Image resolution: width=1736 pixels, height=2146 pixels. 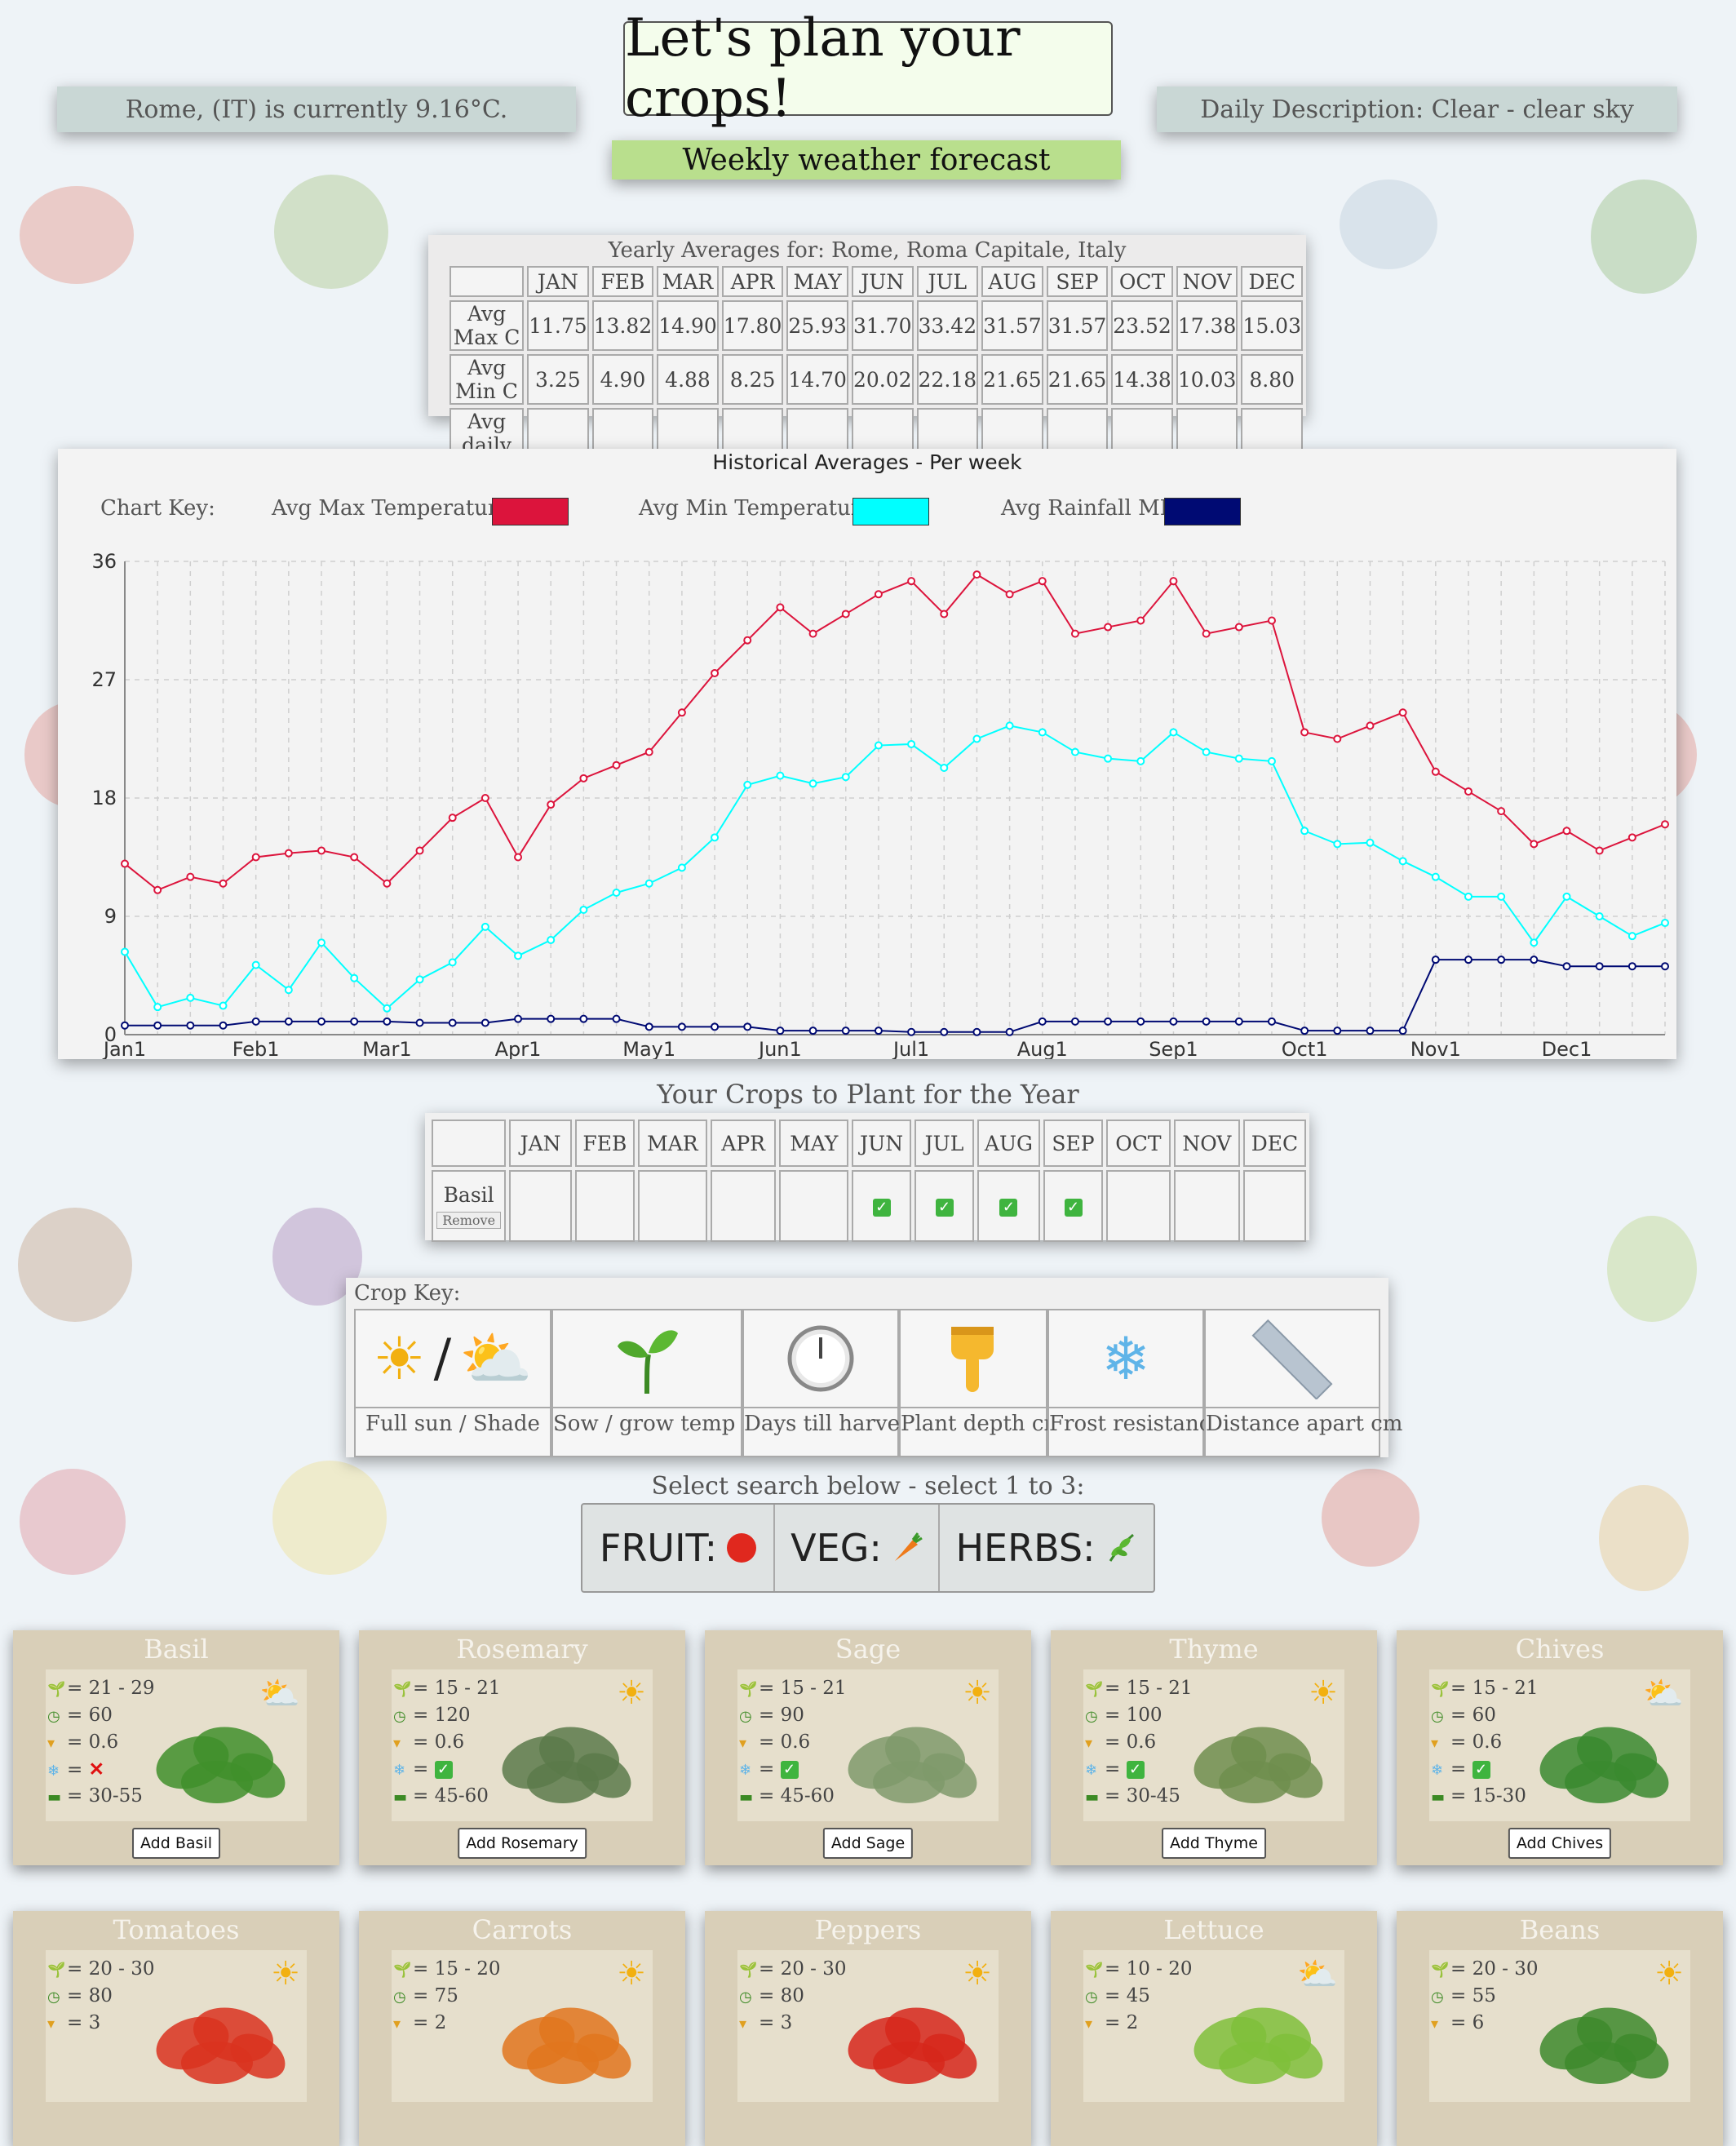 What do you see at coordinates (469, 1220) in the screenshot?
I see `remove-crop-button: Remove` at bounding box center [469, 1220].